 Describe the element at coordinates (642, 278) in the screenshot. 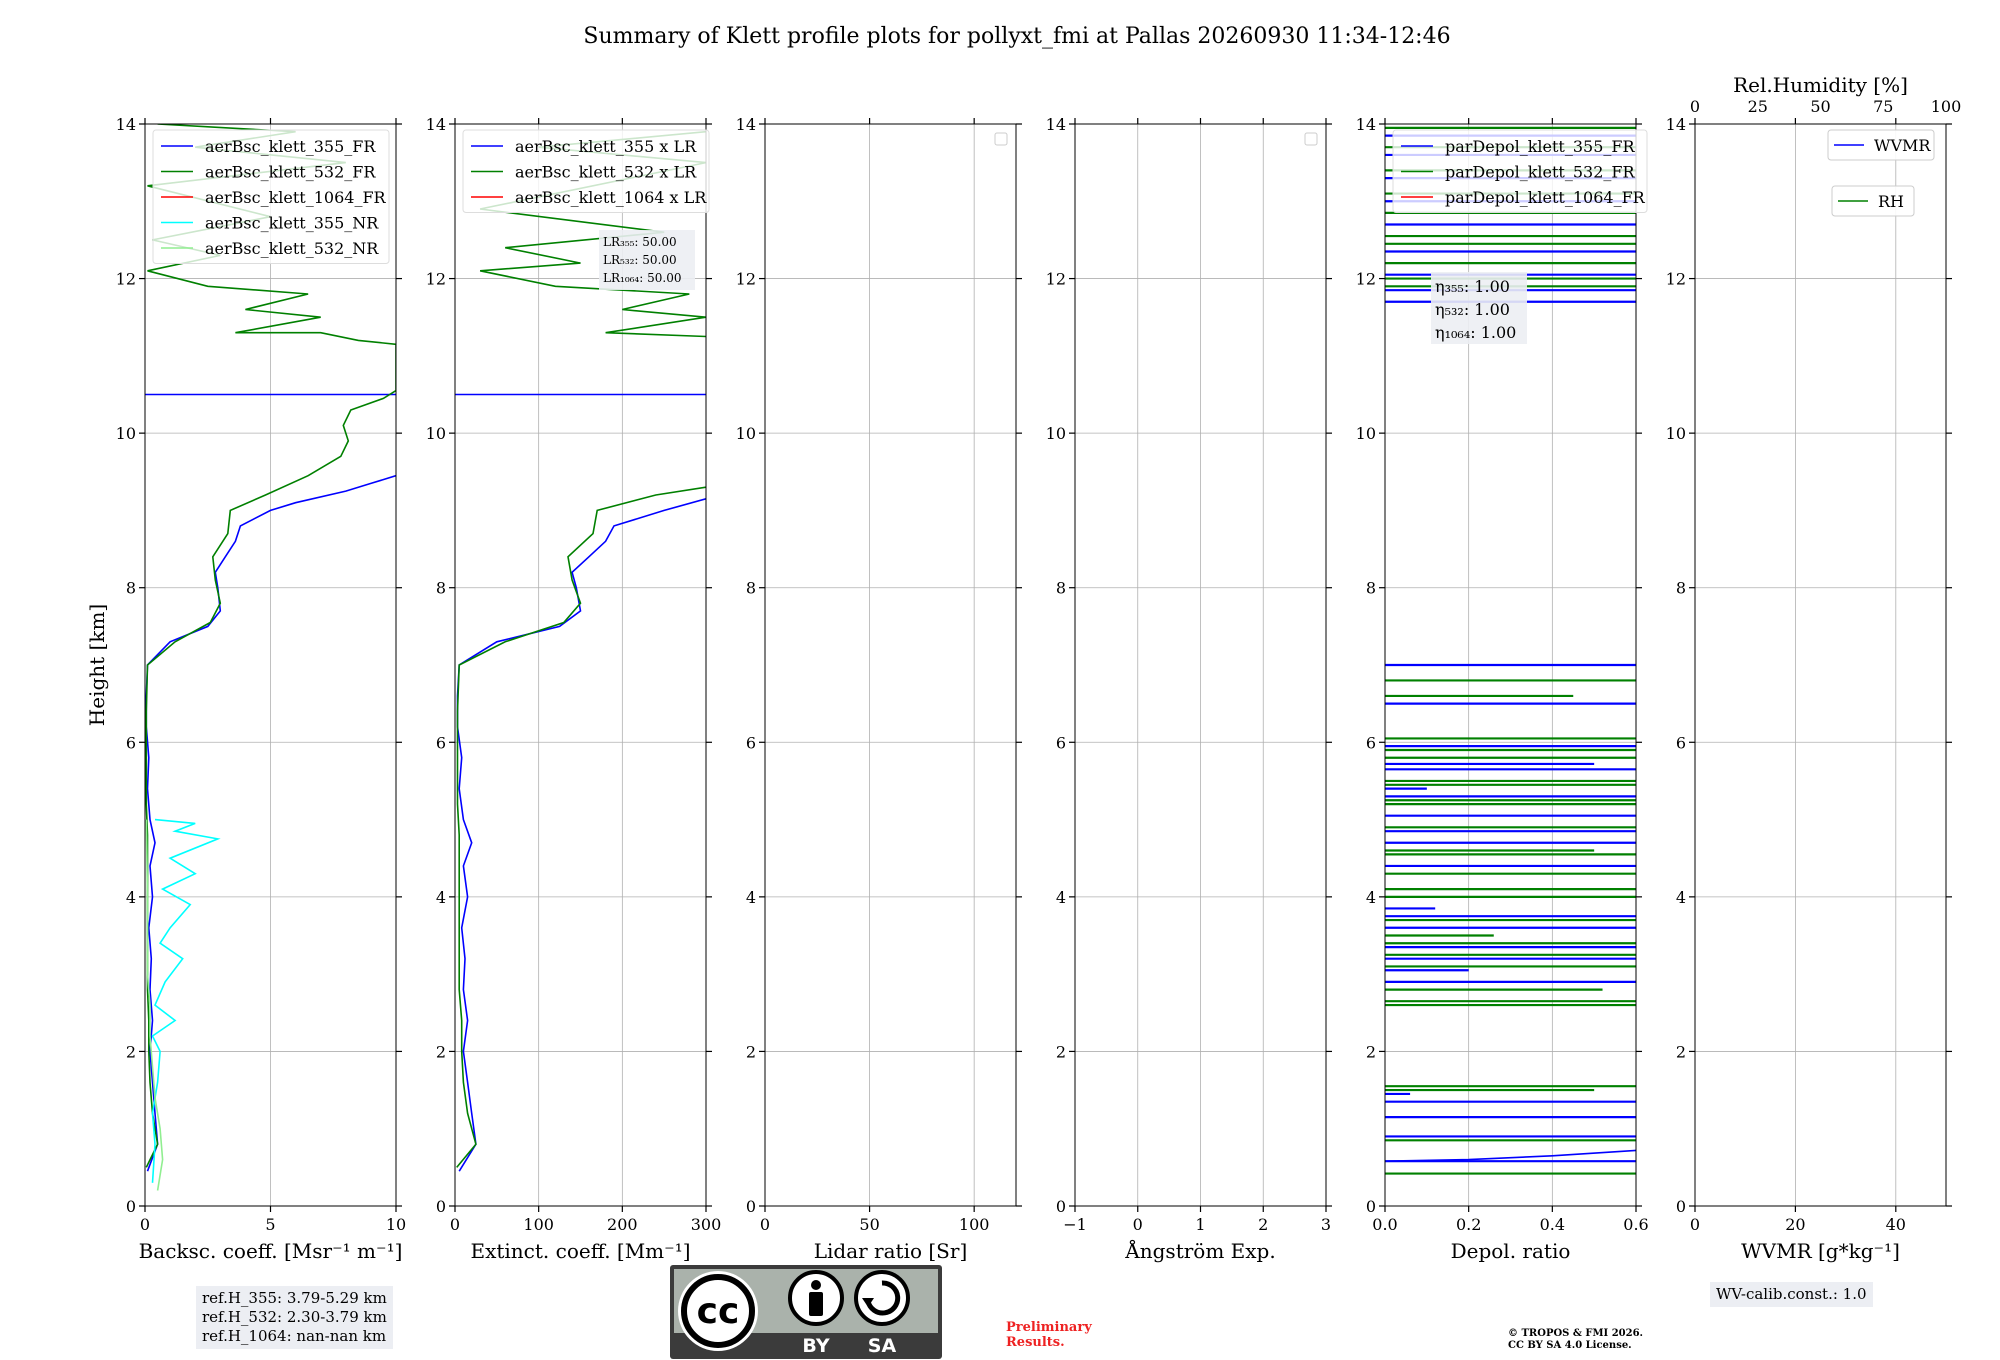

I see `lr-annotation: LR₁₀₆₄: 50.00` at that location.